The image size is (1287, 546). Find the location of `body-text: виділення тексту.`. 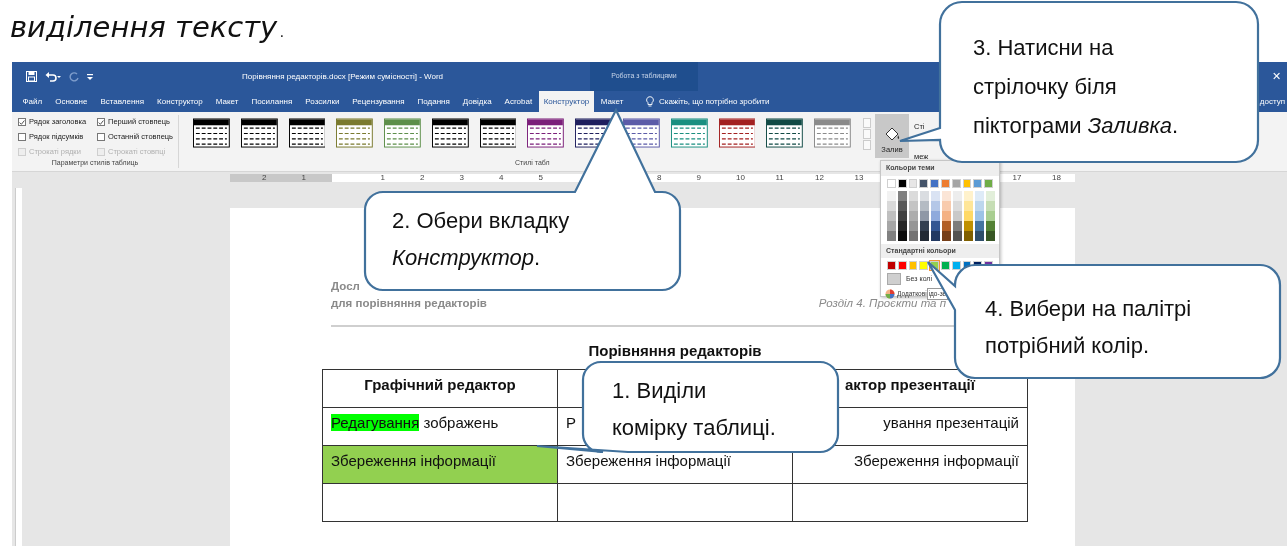

body-text: виділення тексту. is located at coordinates (148, 27).